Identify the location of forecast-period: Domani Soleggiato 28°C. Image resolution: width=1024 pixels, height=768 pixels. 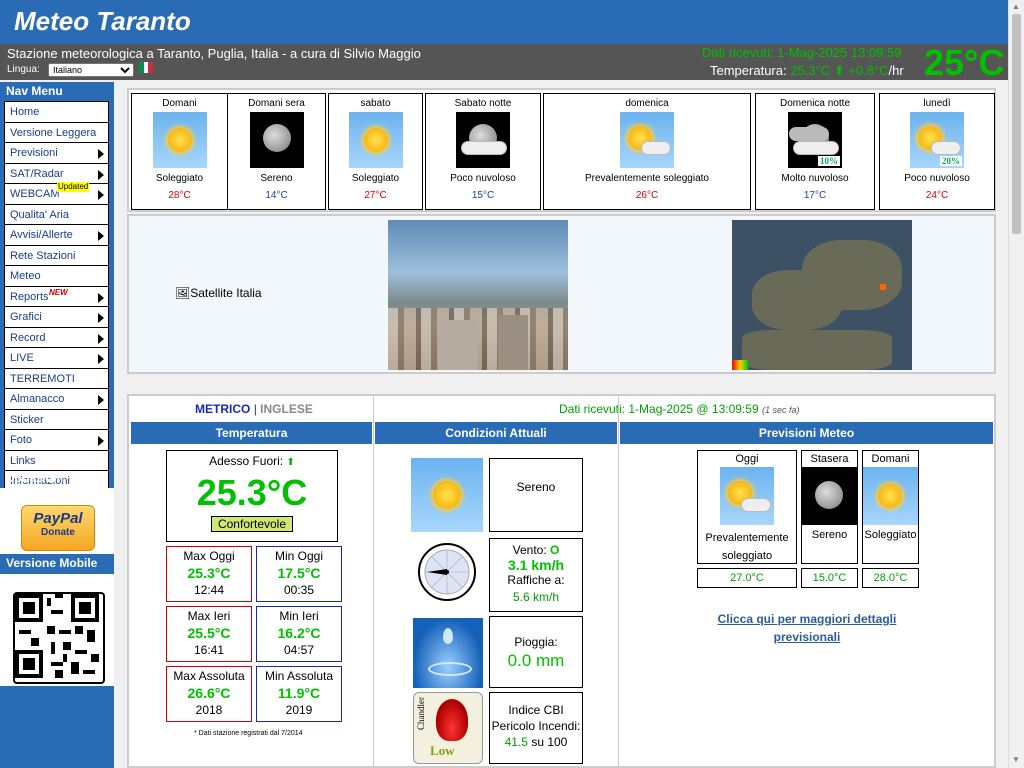
(179, 151).